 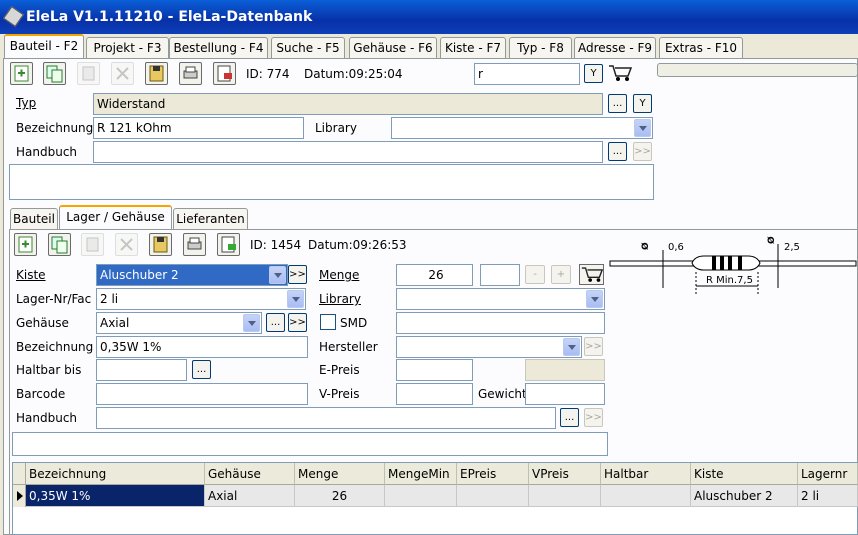 What do you see at coordinates (19, 496) in the screenshot?
I see `row-indicator` at bounding box center [19, 496].